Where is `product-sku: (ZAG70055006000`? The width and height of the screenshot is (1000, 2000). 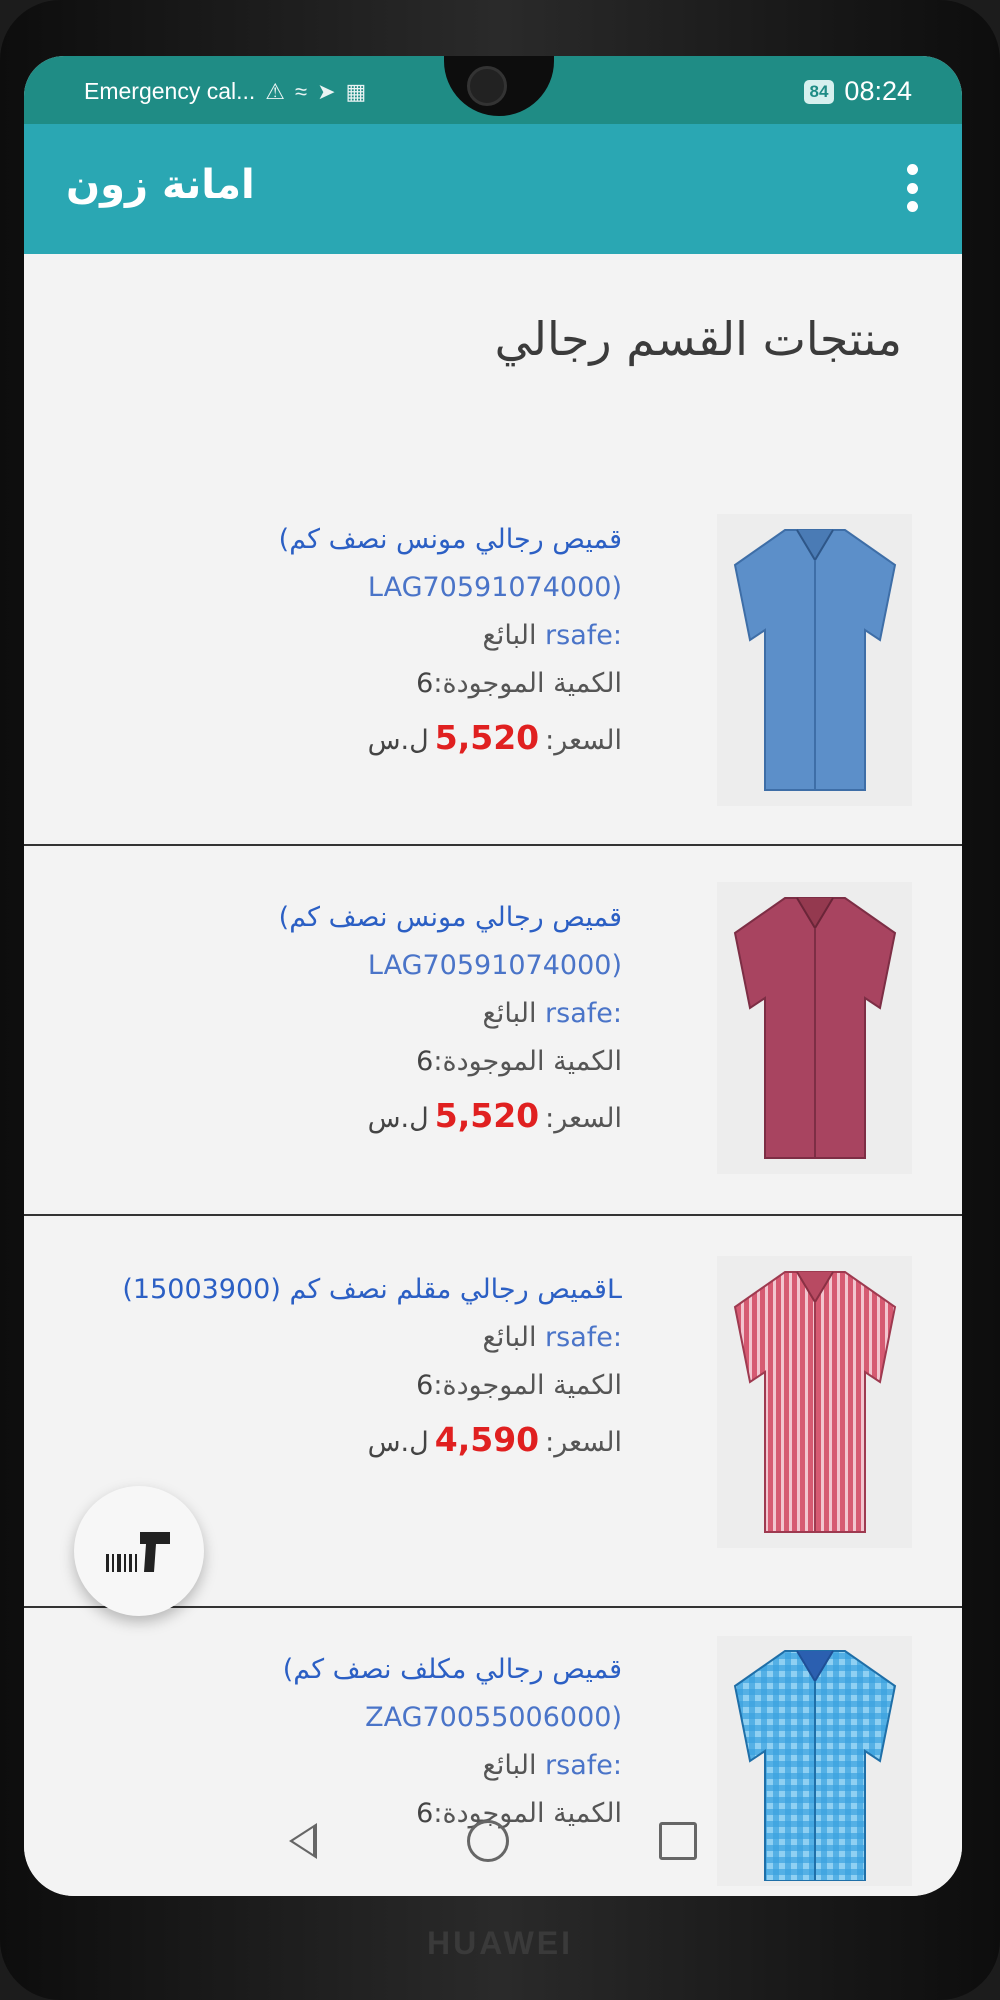
product-sku: (ZAG70055006000 is located at coordinates (493, 1717).